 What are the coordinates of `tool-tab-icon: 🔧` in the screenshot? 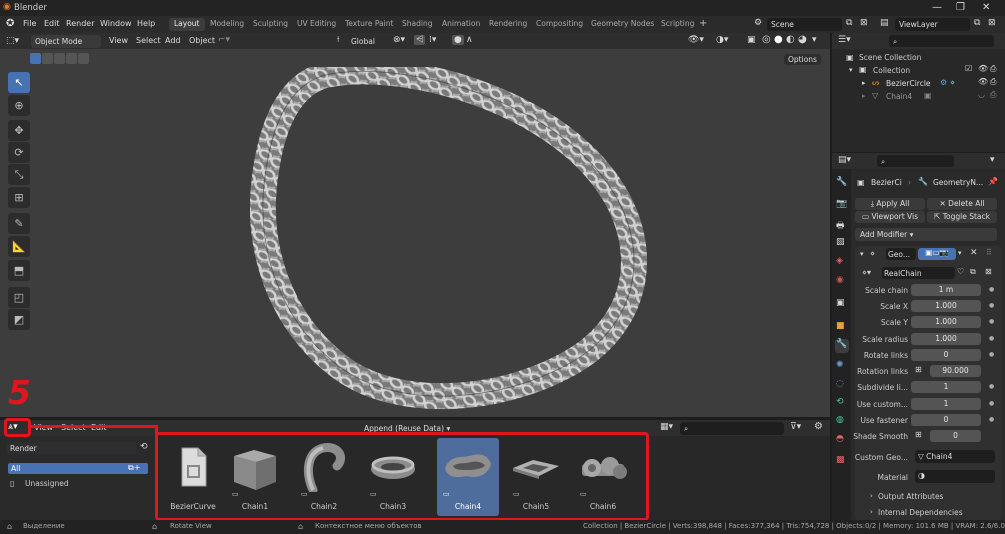 It's located at (841, 182).